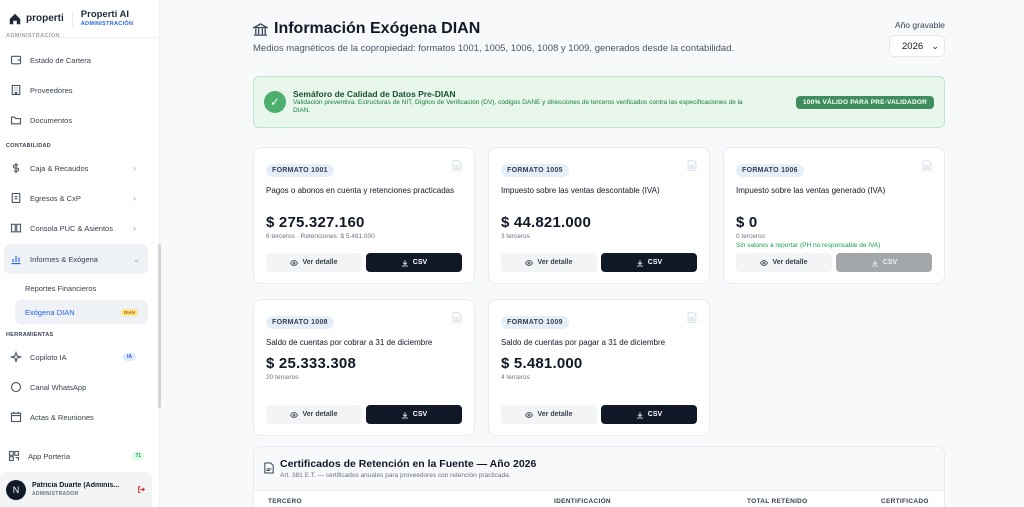 Image resolution: width=1024 pixels, height=507 pixels. I want to click on sidebar-item-estado-cartera: Estado de Cartera, so click(79, 60).